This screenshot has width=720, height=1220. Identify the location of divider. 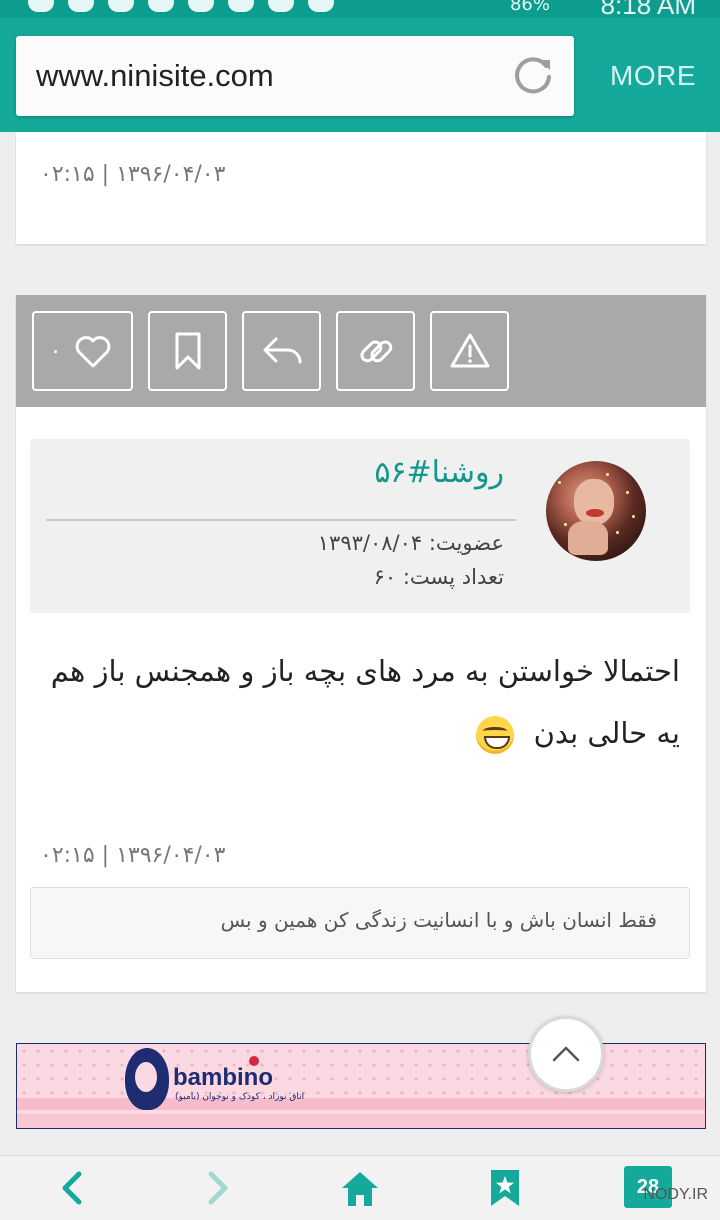
(281, 520).